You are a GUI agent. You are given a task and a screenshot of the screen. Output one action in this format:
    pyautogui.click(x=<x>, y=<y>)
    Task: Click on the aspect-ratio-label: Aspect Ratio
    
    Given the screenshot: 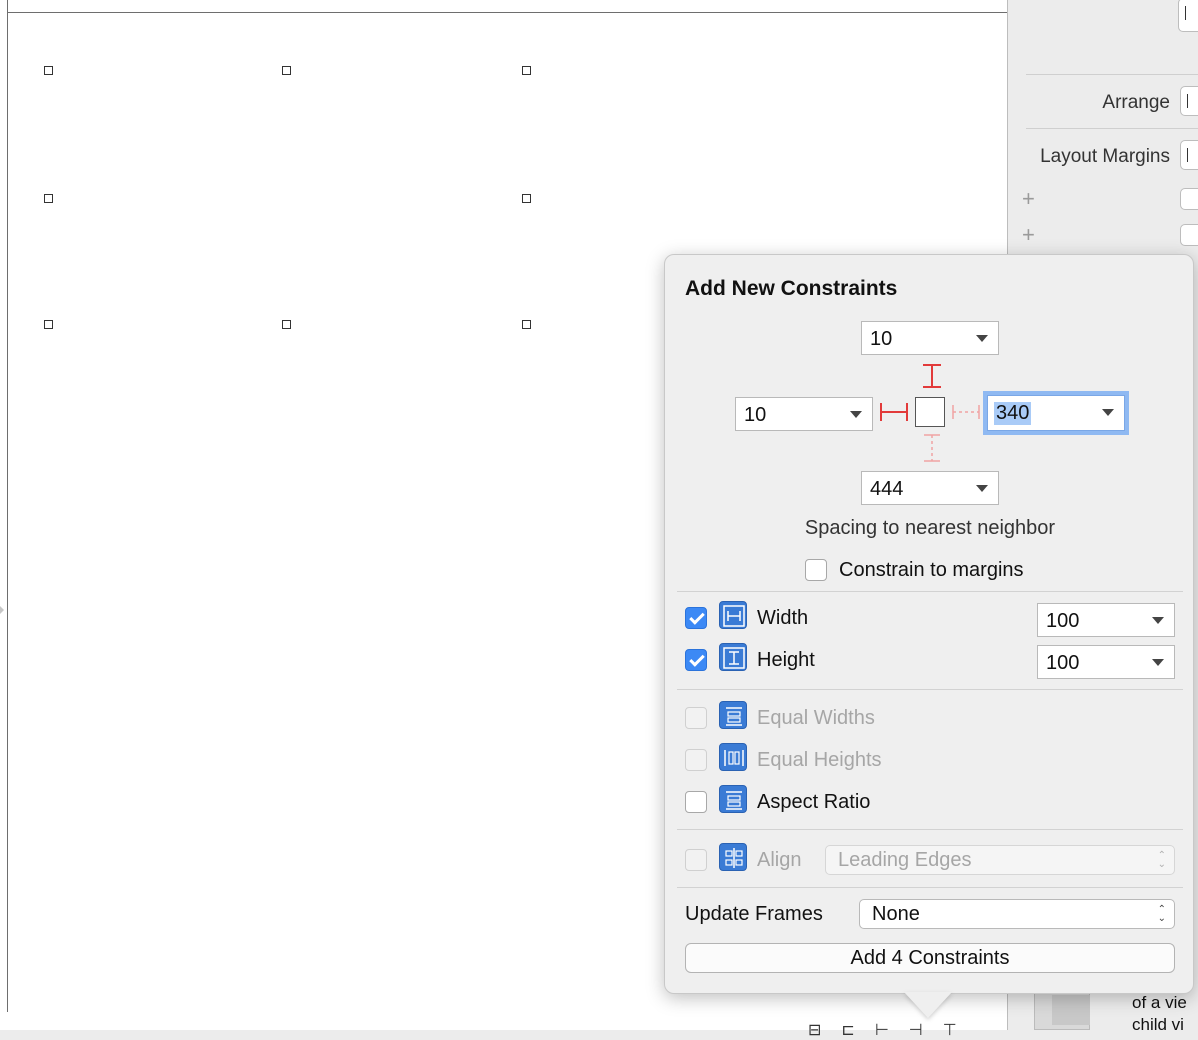 What is the action you would take?
    pyautogui.click(x=814, y=802)
    